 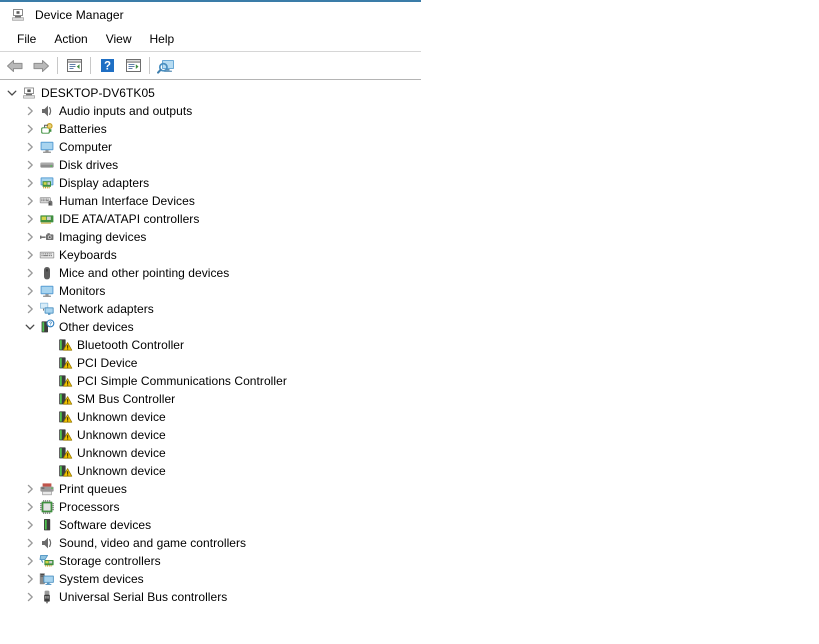 I want to click on tree-node-label: Sound, video and game controllers, so click(x=153, y=543).